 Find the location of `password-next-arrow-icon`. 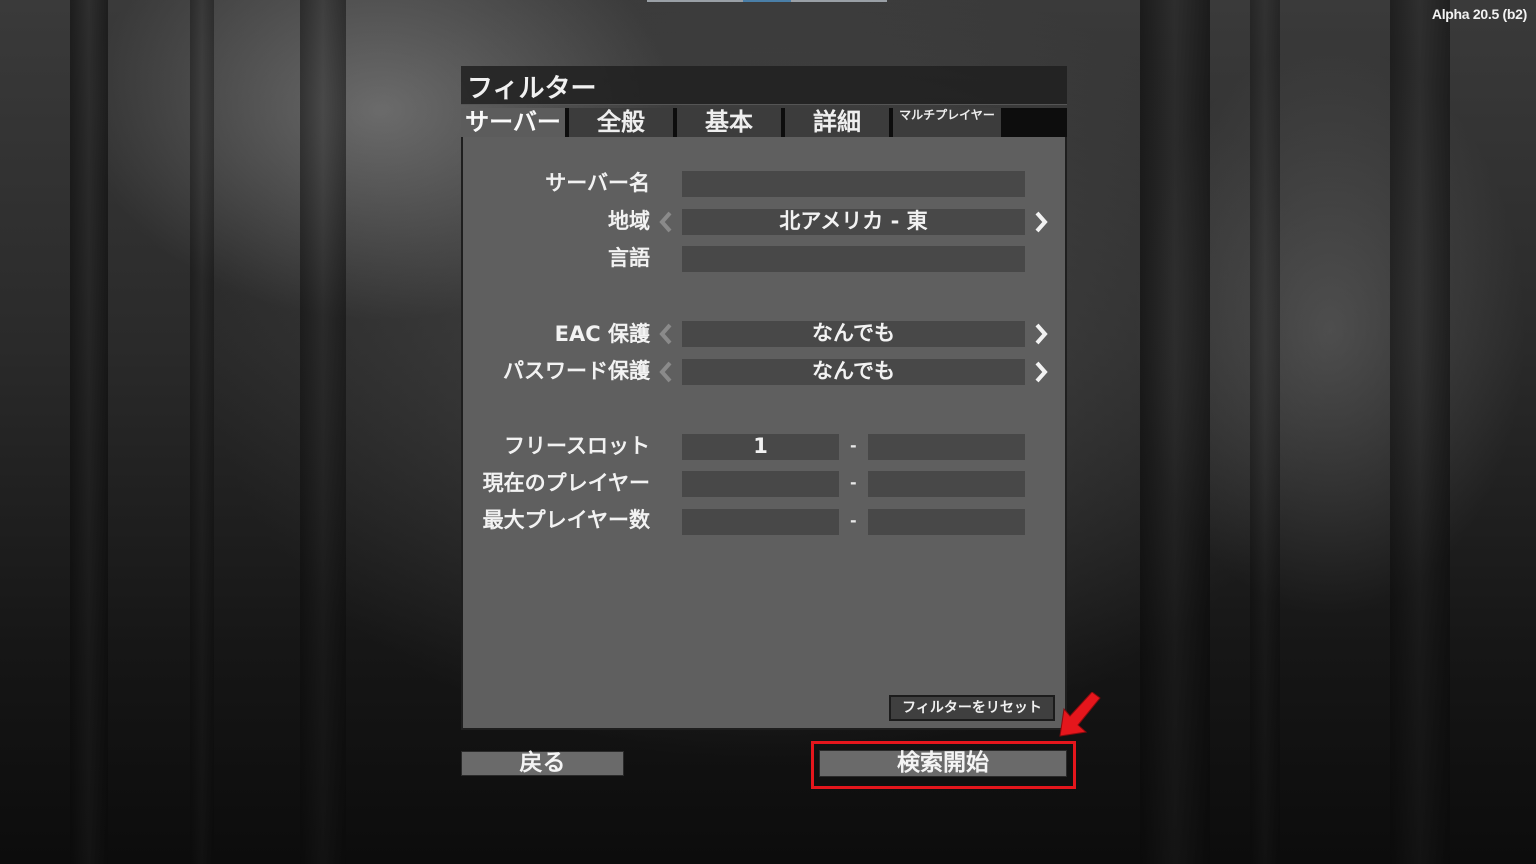

password-next-arrow-icon is located at coordinates (1041, 372).